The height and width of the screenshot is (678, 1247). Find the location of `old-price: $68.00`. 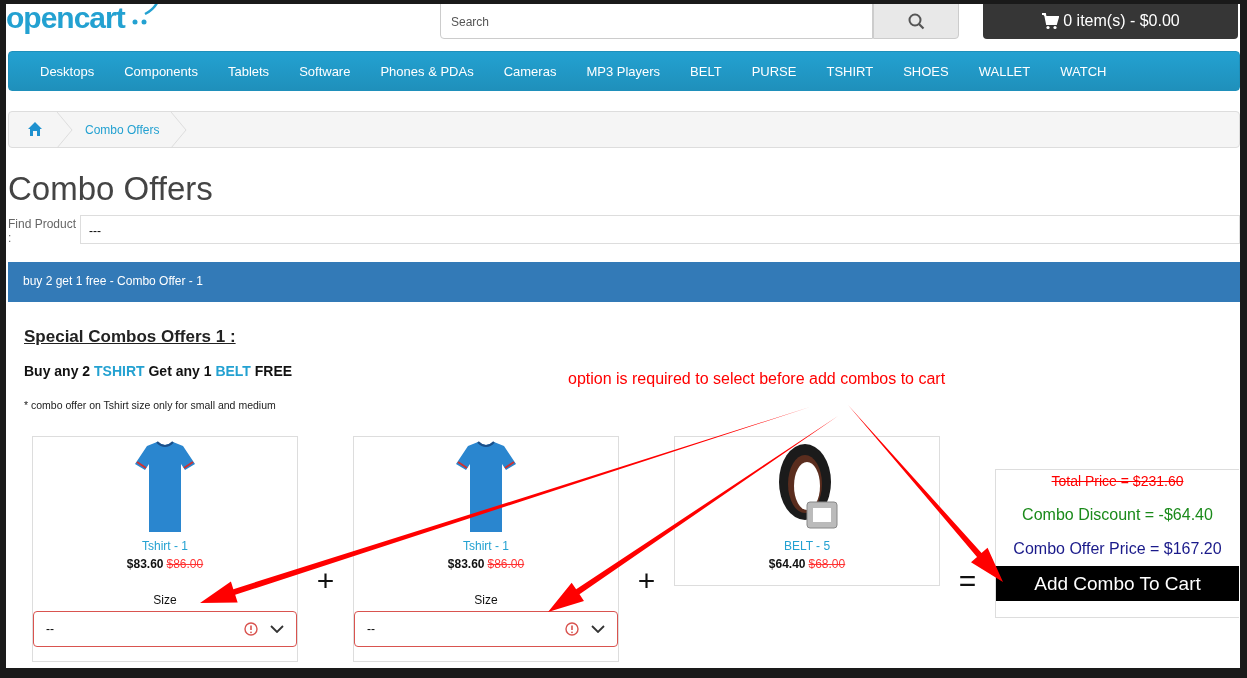

old-price: $68.00 is located at coordinates (827, 564).